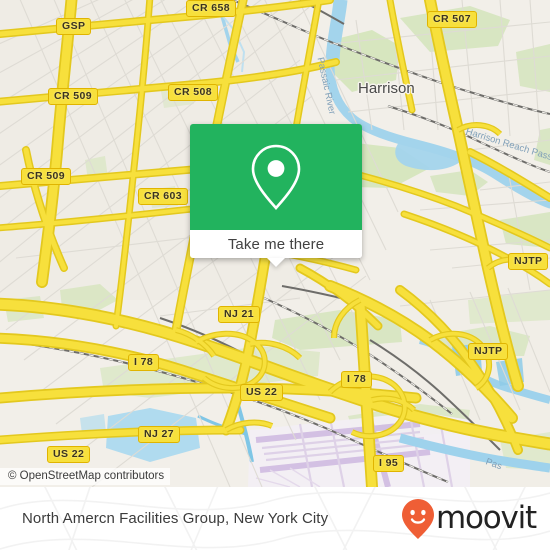  I want to click on moovit-smiley-pin-icon, so click(417, 518).